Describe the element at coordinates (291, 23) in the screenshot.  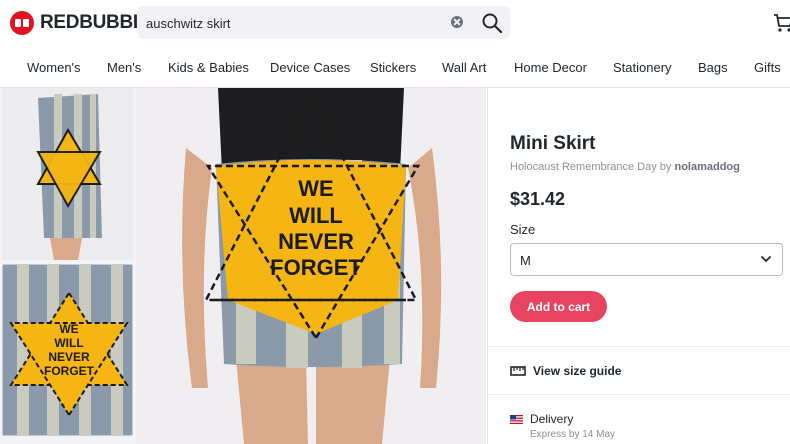
I see `search-input` at that location.